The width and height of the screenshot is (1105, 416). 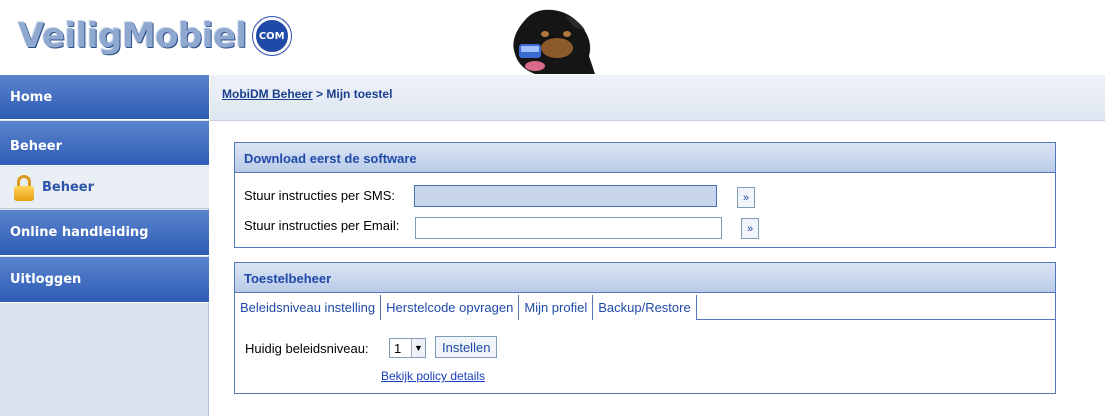 I want to click on sidebar-item-uitloggen: Uitloggen, so click(x=104, y=280).